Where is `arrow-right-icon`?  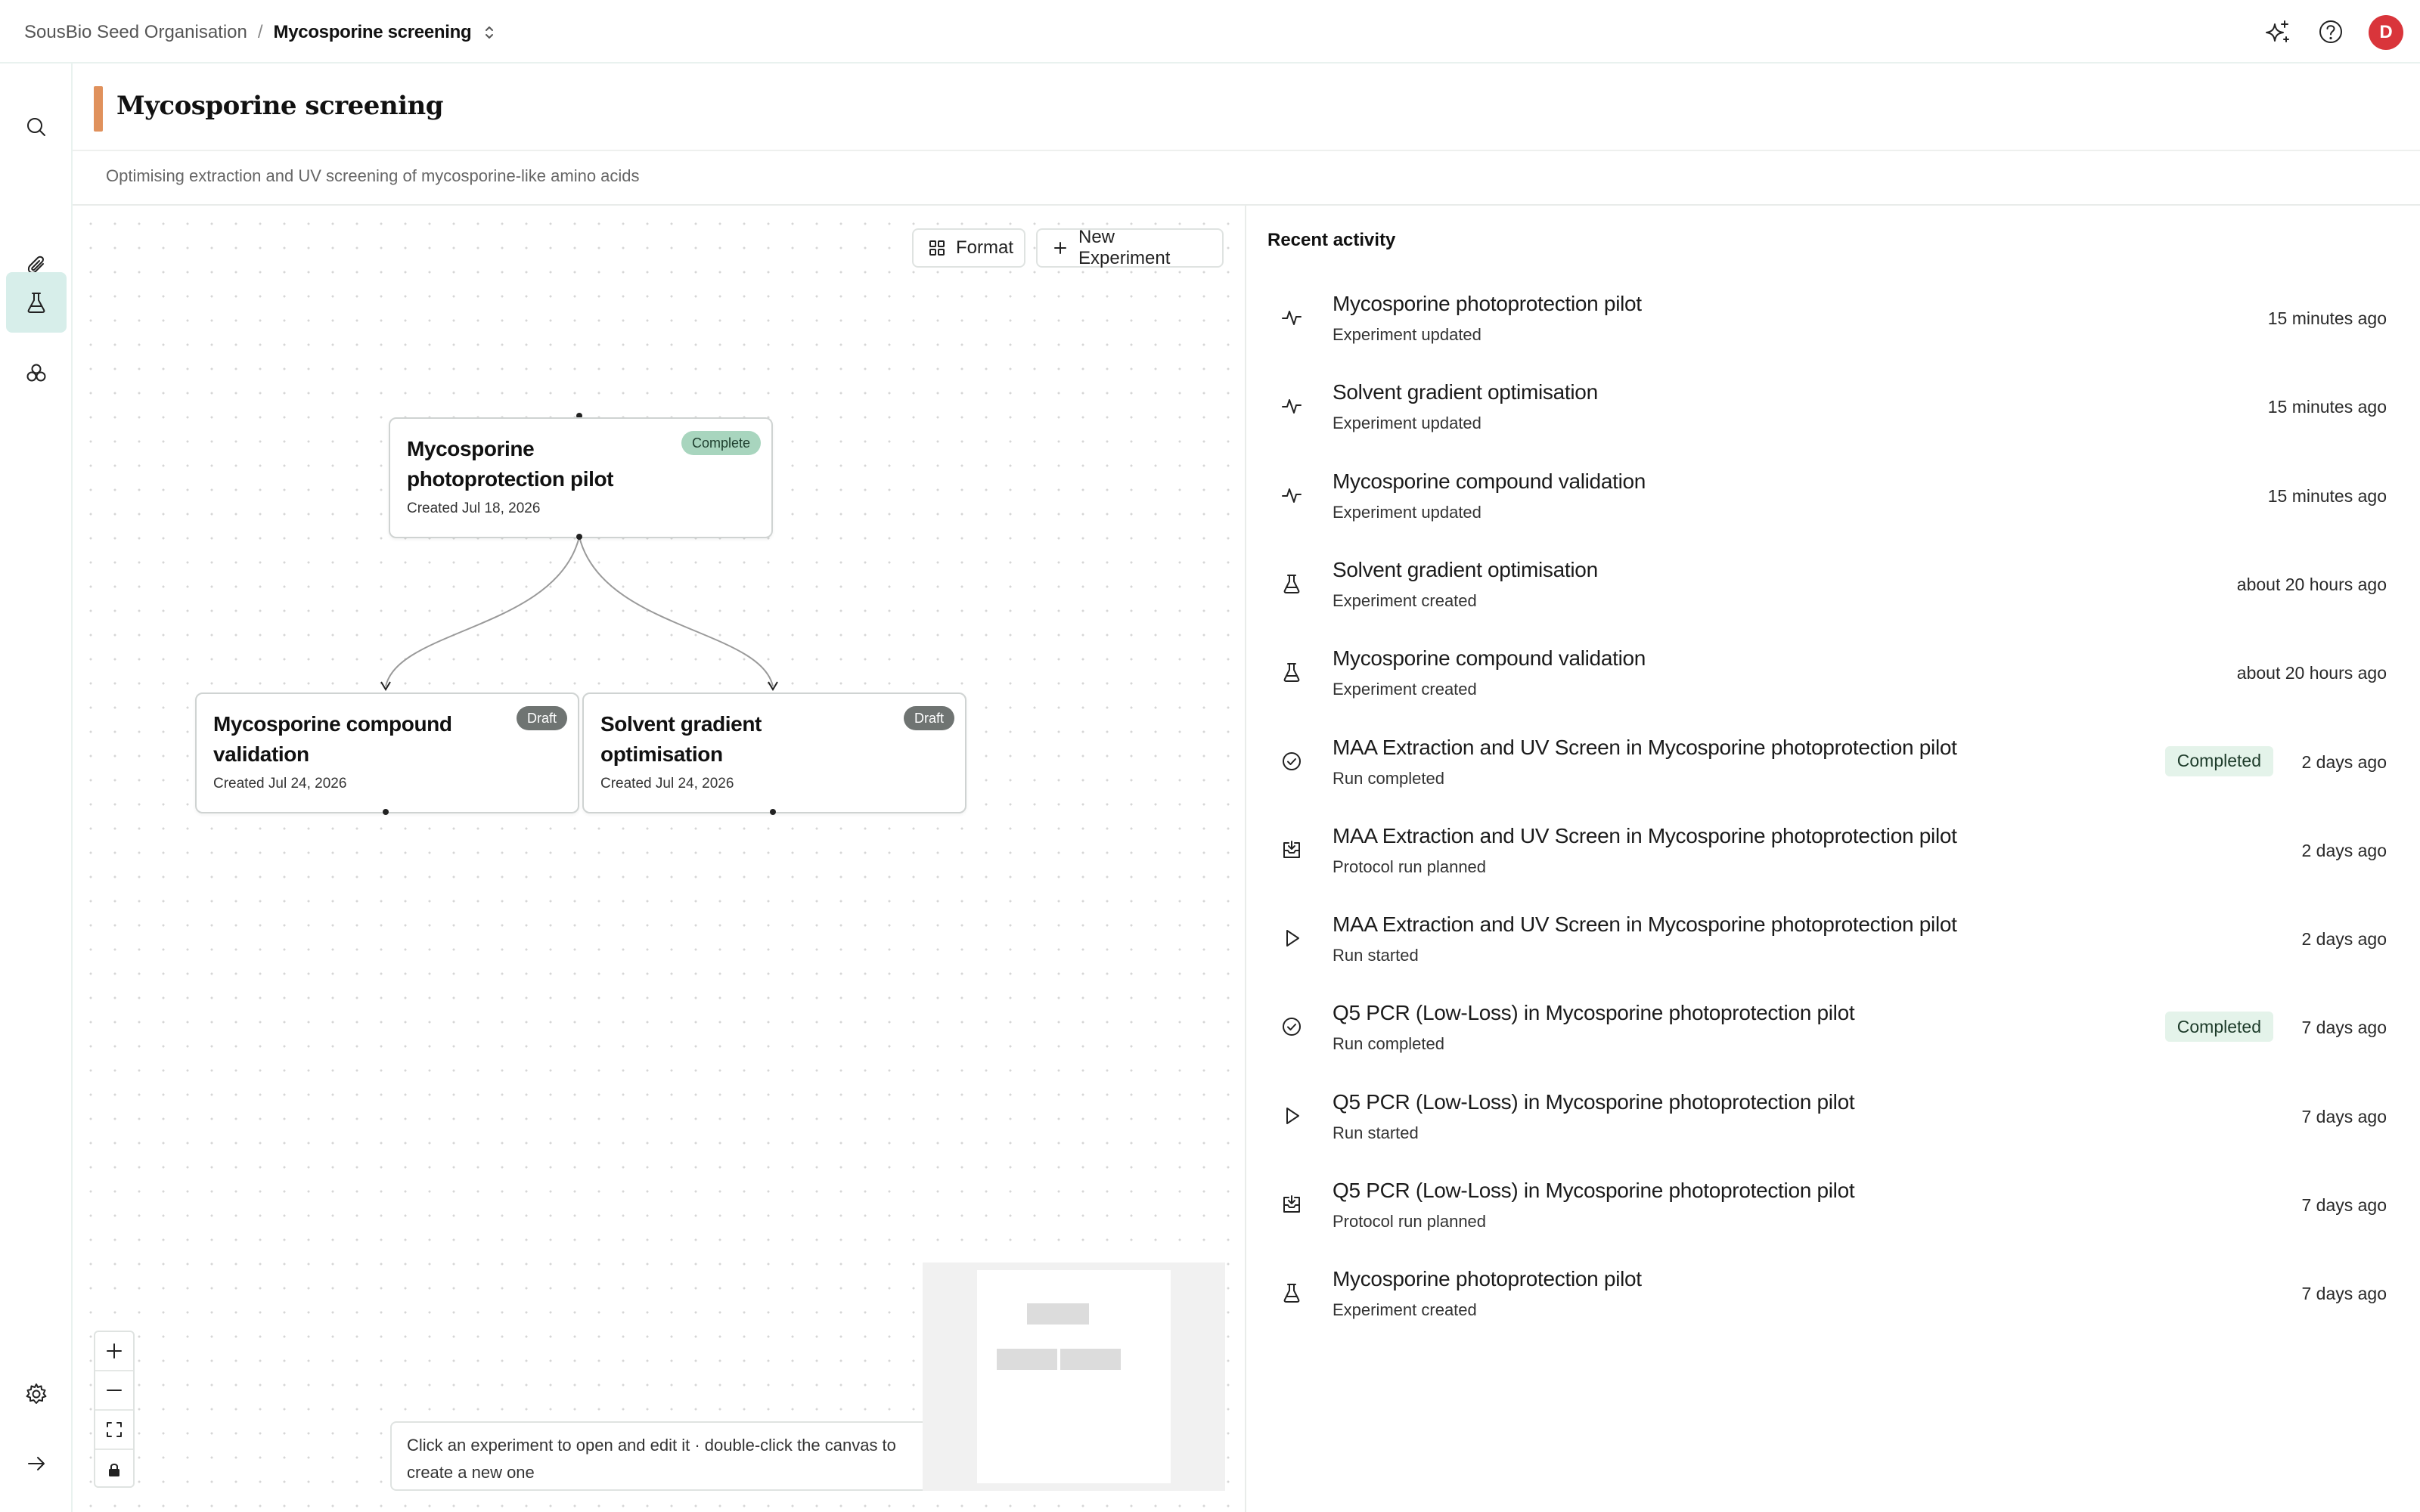 arrow-right-icon is located at coordinates (36, 1464).